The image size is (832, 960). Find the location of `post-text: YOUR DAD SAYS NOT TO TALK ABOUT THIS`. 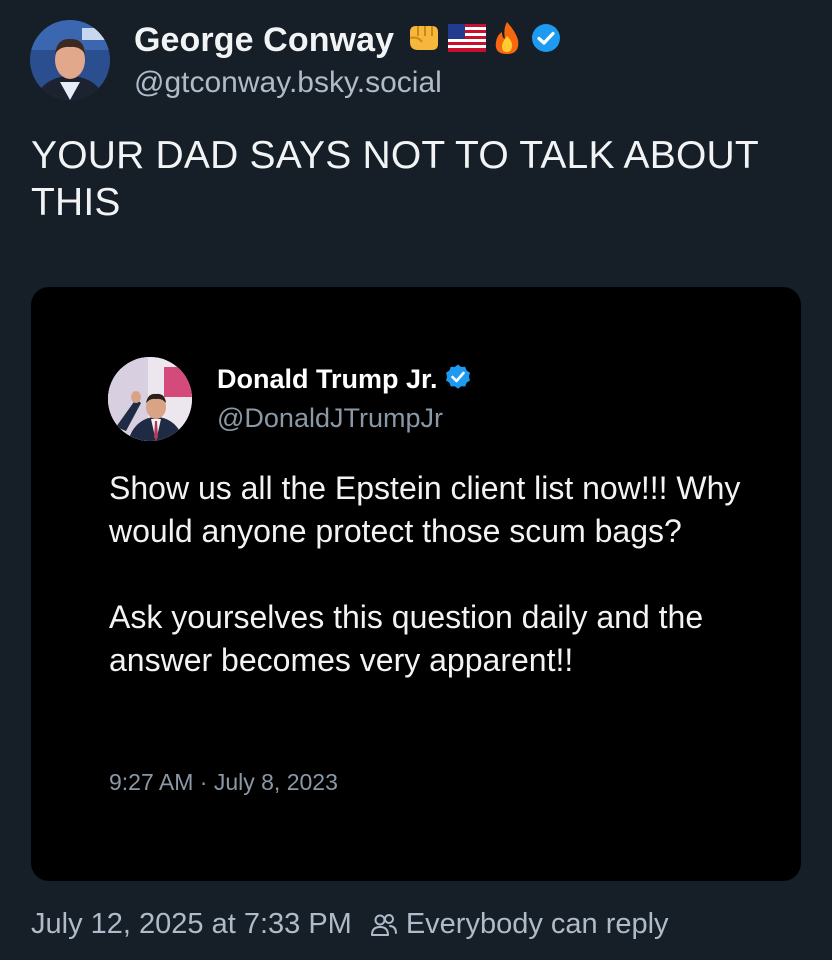

post-text: YOUR DAD SAYS NOT TO TALK ABOUT THIS is located at coordinates (395, 179).